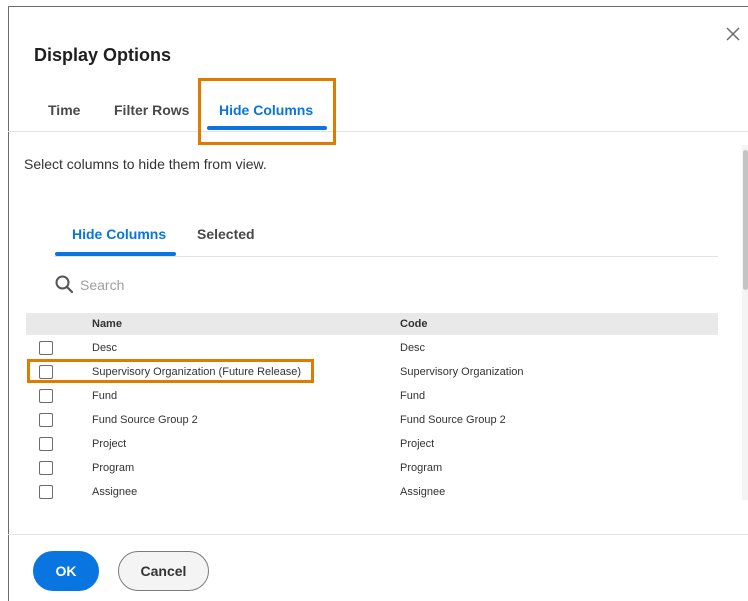 The width and height of the screenshot is (748, 601). What do you see at coordinates (745, 220) in the screenshot?
I see `scrollbar-thumb` at bounding box center [745, 220].